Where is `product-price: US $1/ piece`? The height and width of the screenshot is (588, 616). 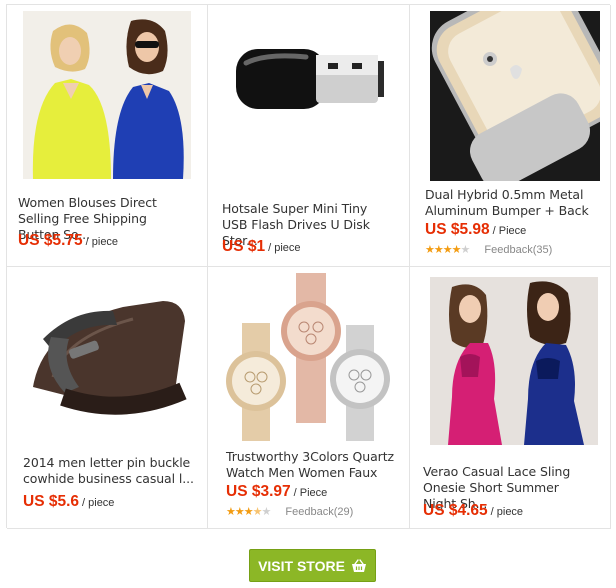 product-price: US $1/ piece is located at coordinates (261, 247).